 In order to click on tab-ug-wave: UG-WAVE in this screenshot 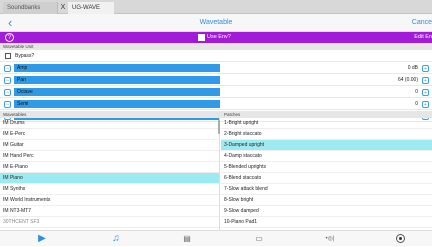, I will do `click(91, 8)`.